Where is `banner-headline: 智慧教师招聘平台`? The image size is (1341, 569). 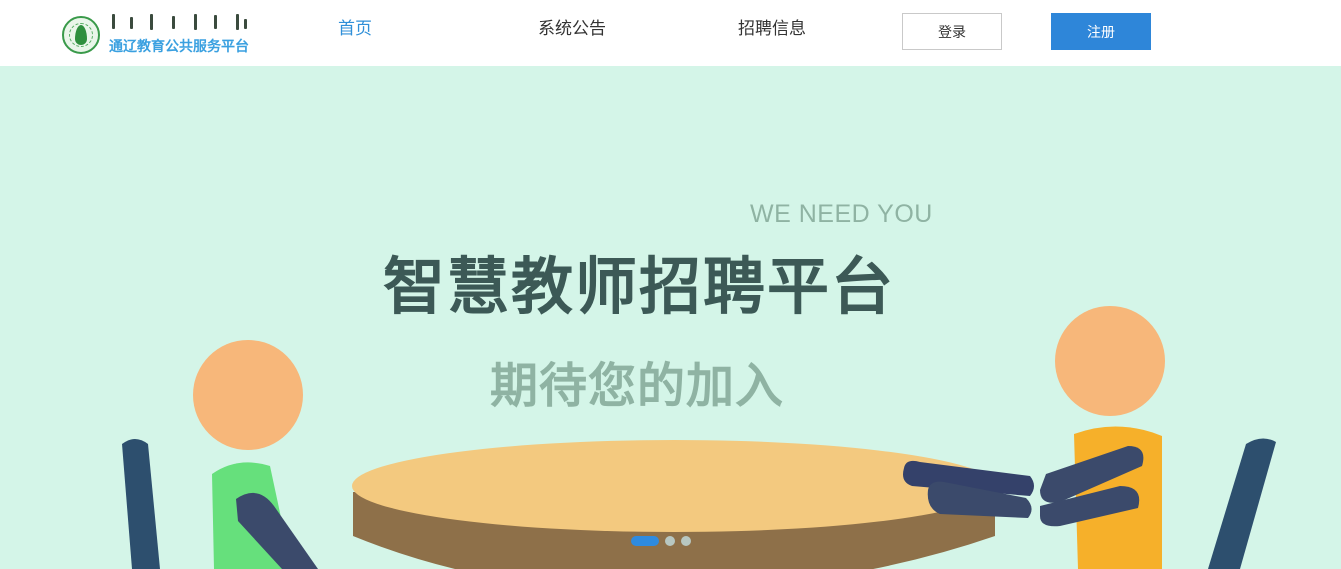
banner-headline: 智慧教师招聘平台 is located at coordinates (639, 286).